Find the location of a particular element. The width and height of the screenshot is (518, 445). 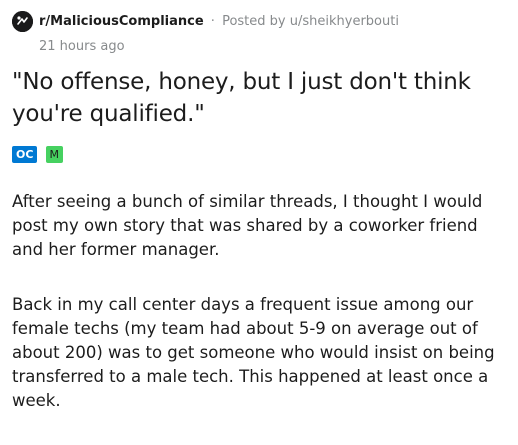

post-timestamp: 21 hours ago is located at coordinates (82, 46).